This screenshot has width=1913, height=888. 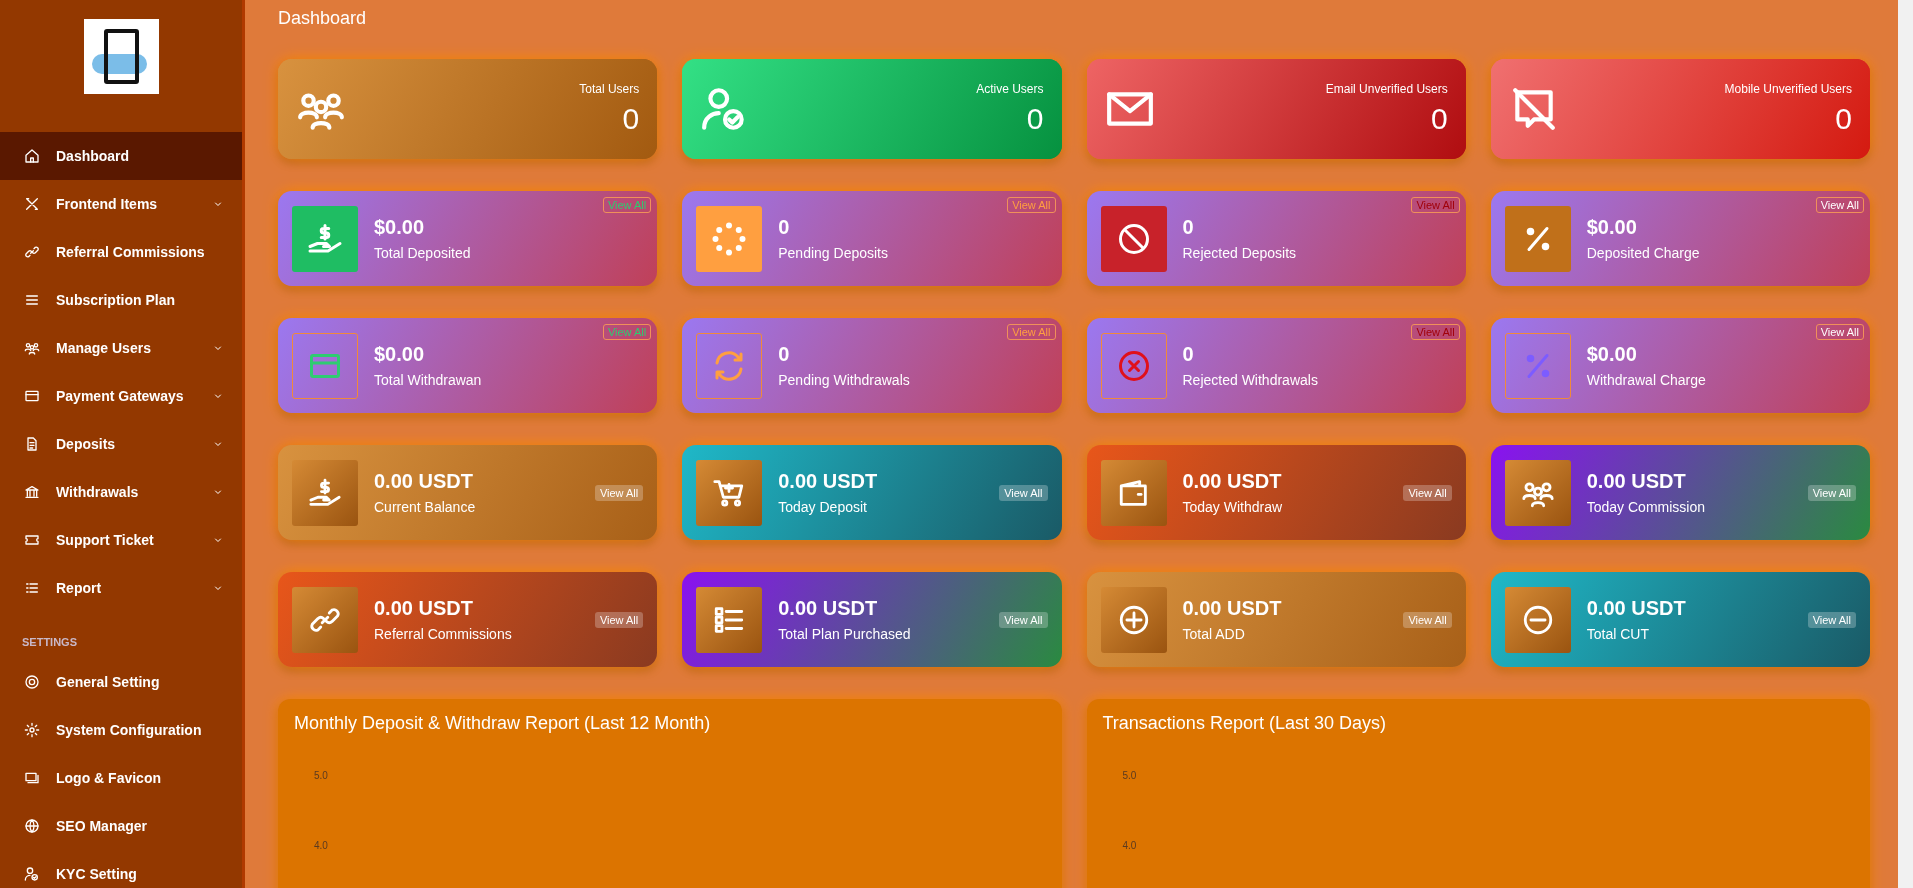 What do you see at coordinates (121, 348) in the screenshot?
I see `sidebar-item: Manage Users` at bounding box center [121, 348].